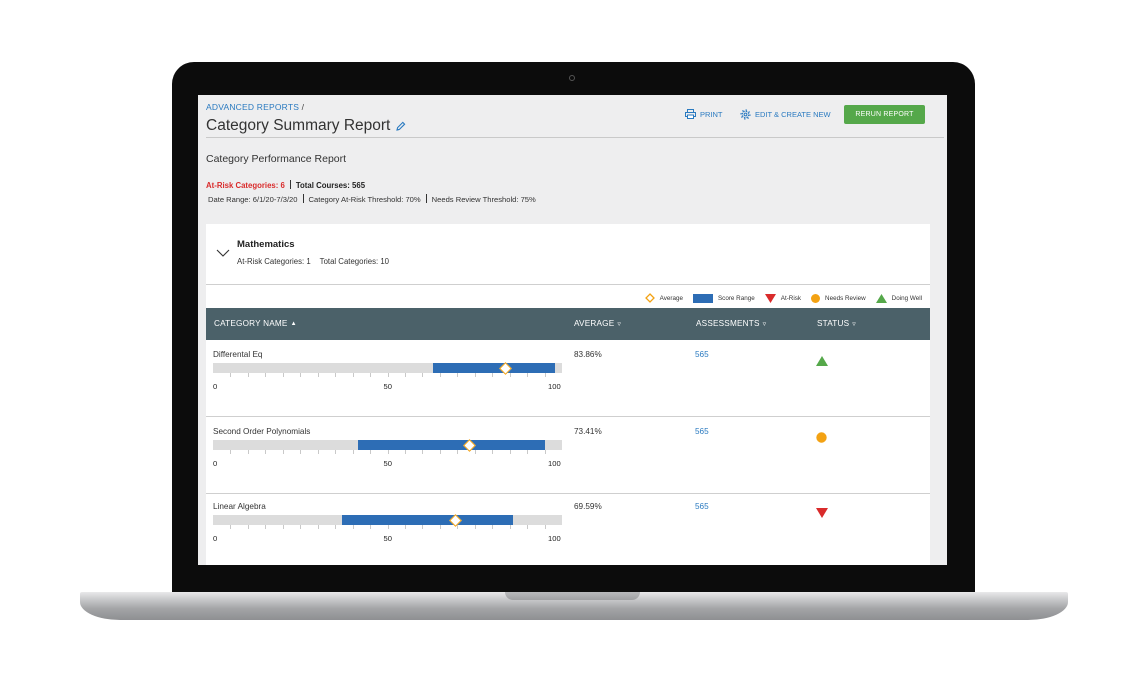 The image size is (1142, 682). Describe the element at coordinates (785, 114) in the screenshot. I see `edit-create-button: EDIT & CREATE NEW` at that location.